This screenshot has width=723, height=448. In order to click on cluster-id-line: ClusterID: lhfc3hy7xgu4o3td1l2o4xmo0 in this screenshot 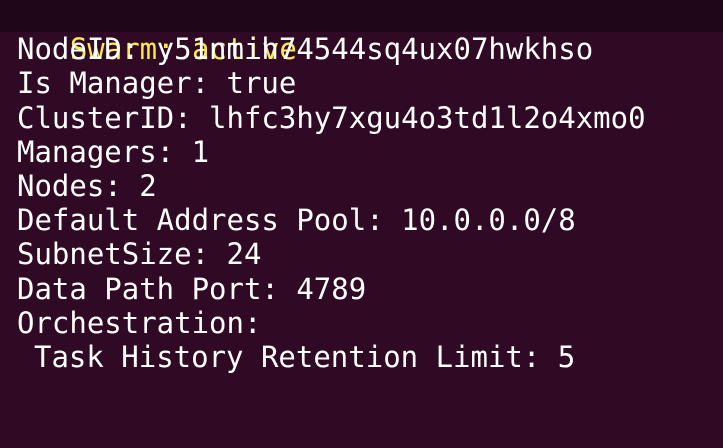, I will do `click(331, 117)`.